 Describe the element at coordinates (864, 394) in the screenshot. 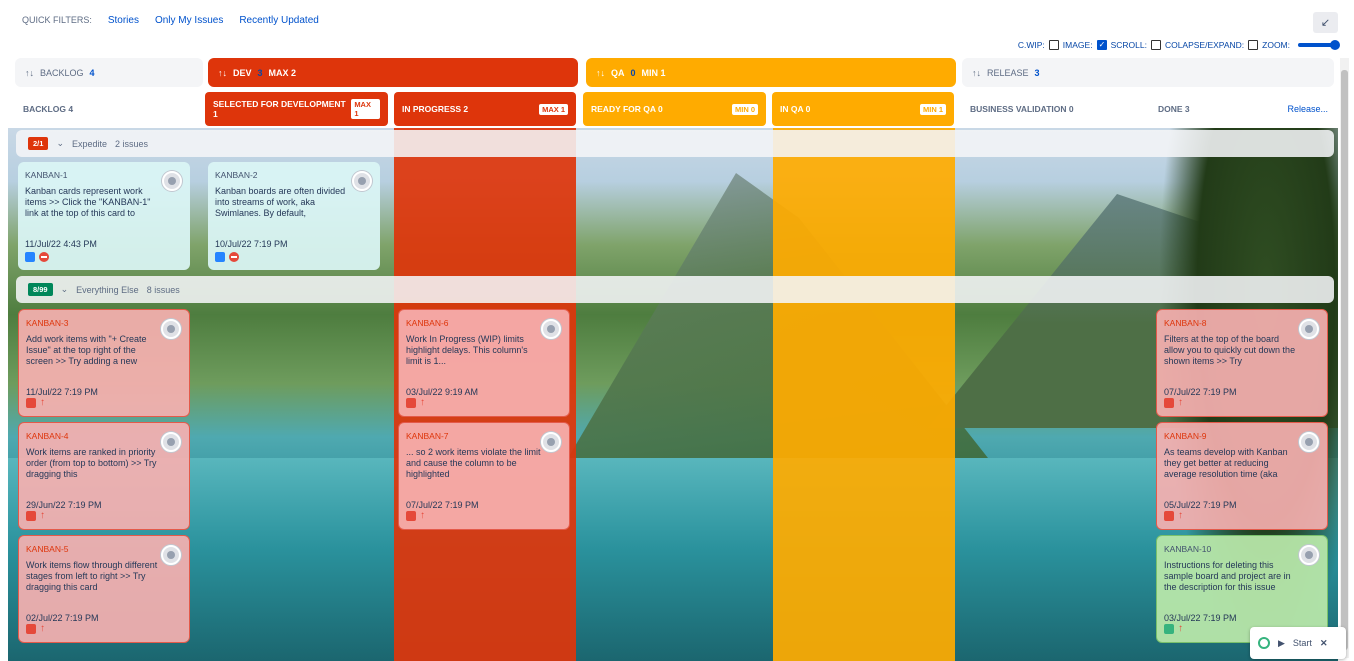

I see `column-inqa-body` at that location.